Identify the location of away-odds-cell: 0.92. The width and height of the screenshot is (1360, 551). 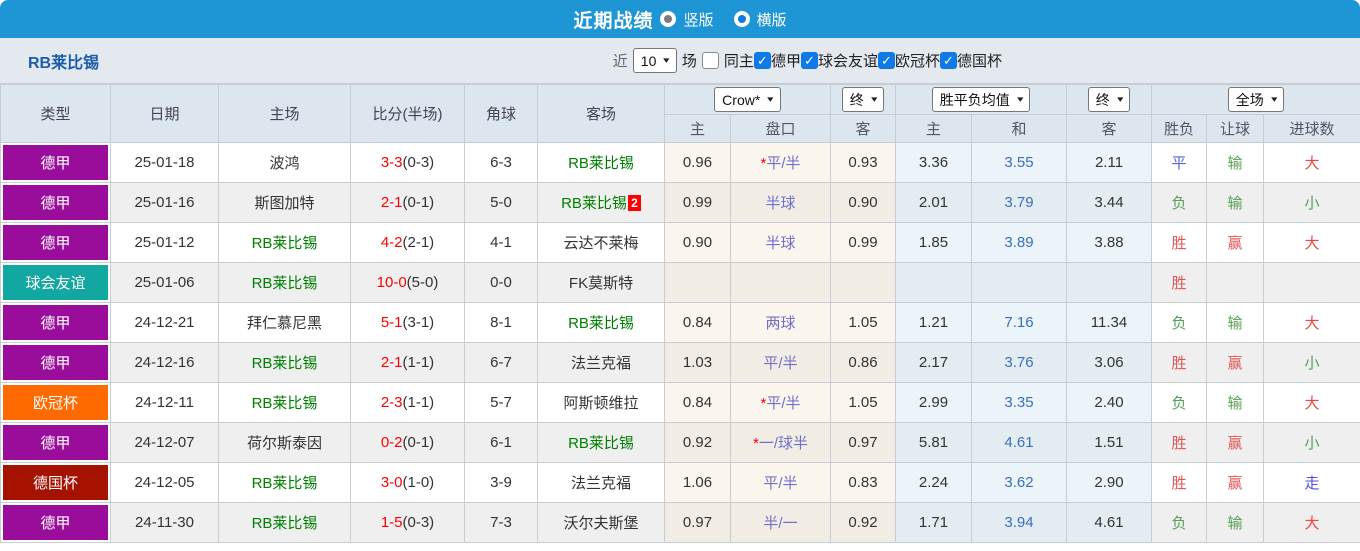
(863, 522).